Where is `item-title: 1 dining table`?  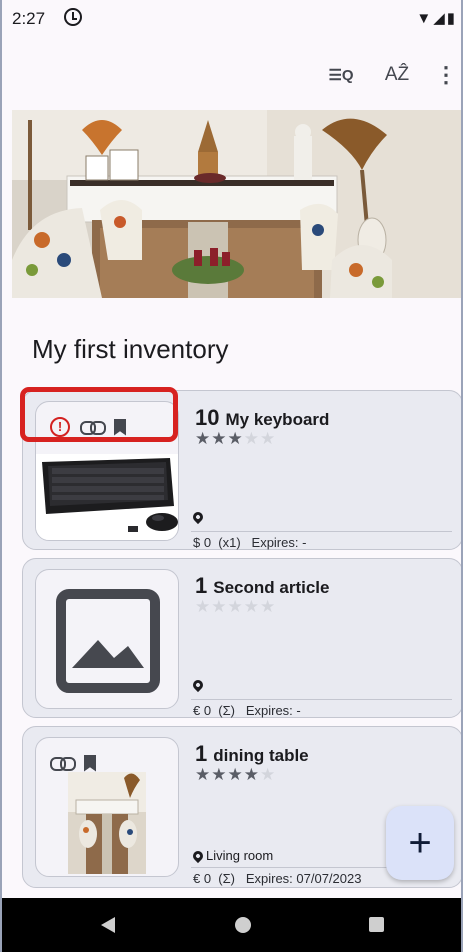
item-title: 1 dining table is located at coordinates (252, 754).